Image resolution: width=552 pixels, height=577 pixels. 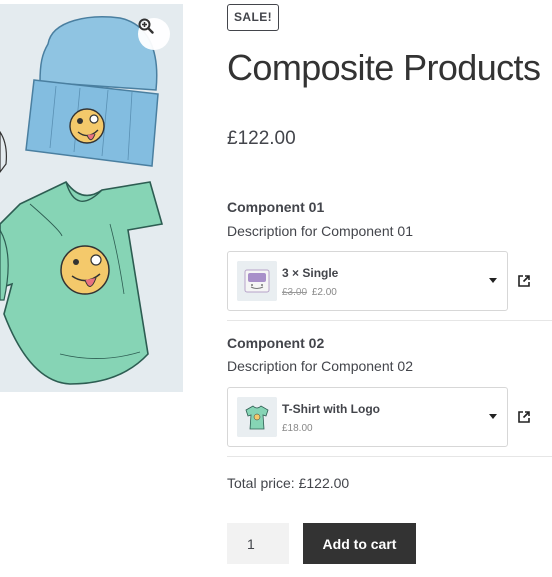 I want to click on tshirt-thumbnail, so click(x=257, y=417).